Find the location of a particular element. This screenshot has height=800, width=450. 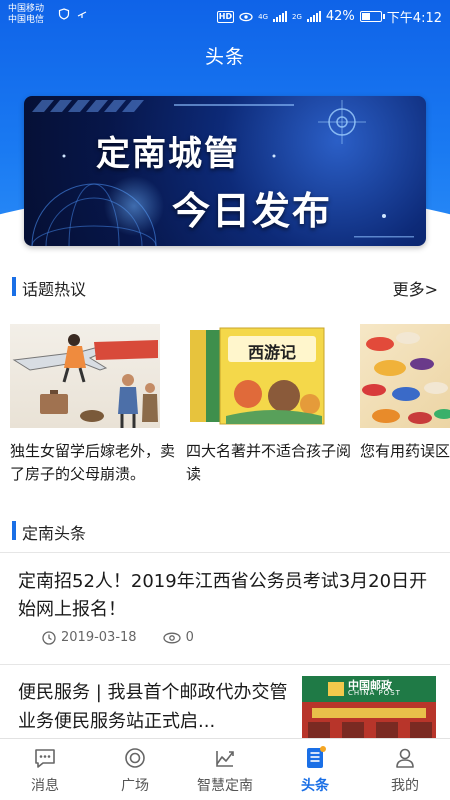

clock: 下午4:12 is located at coordinates (414, 18).